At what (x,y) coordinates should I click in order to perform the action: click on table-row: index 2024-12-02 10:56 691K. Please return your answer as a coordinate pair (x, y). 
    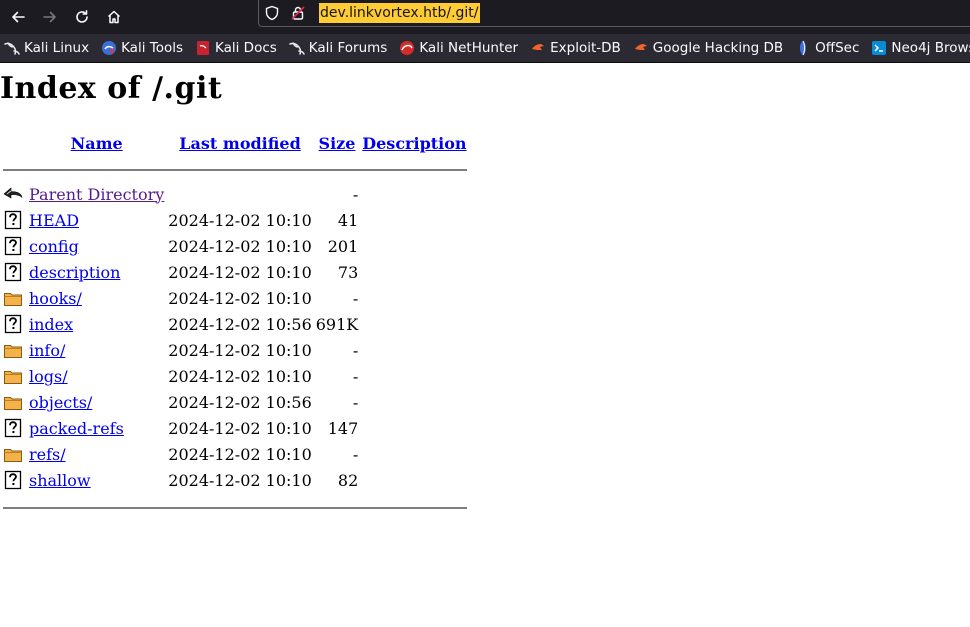
    Looking at the image, I should click on (235, 324).